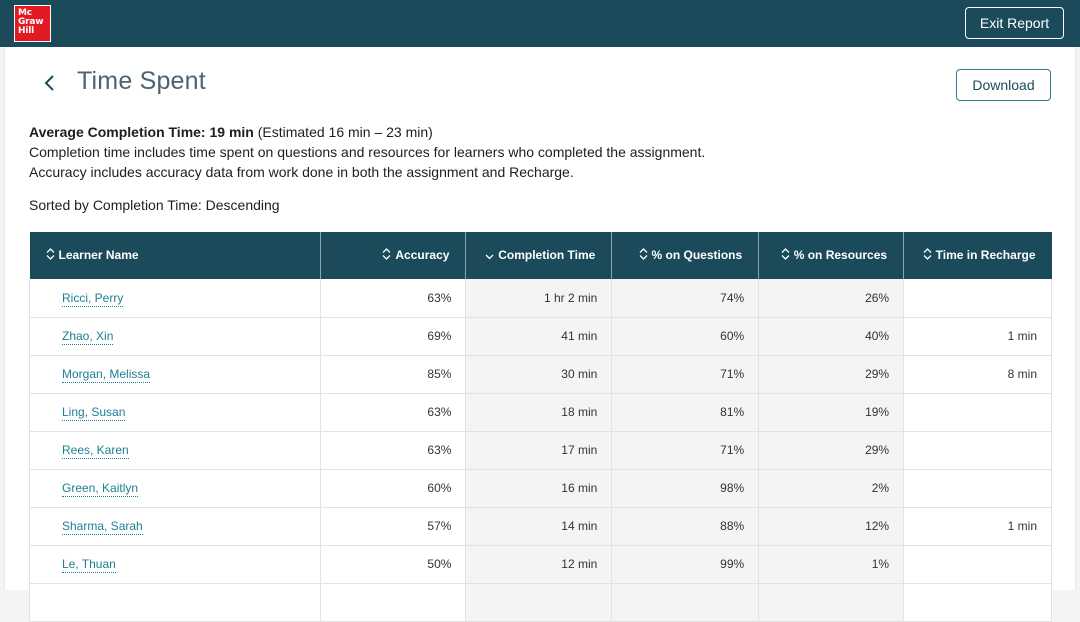  I want to click on cell-percent-on-resources: 1%, so click(831, 564).